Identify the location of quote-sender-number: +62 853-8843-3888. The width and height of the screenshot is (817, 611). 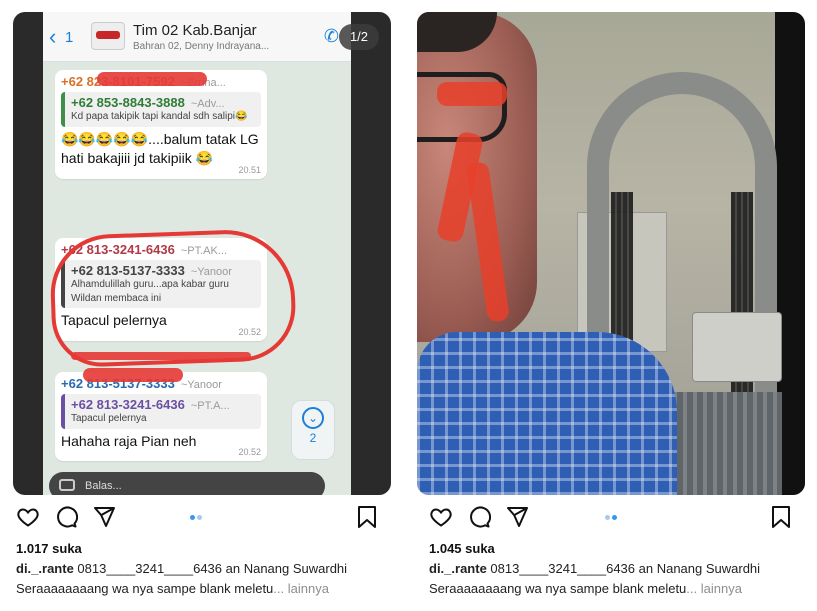
(128, 102).